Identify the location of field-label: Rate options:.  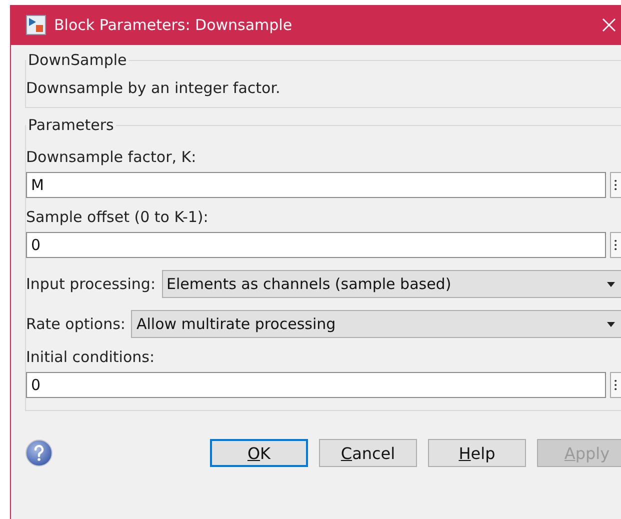
(76, 324).